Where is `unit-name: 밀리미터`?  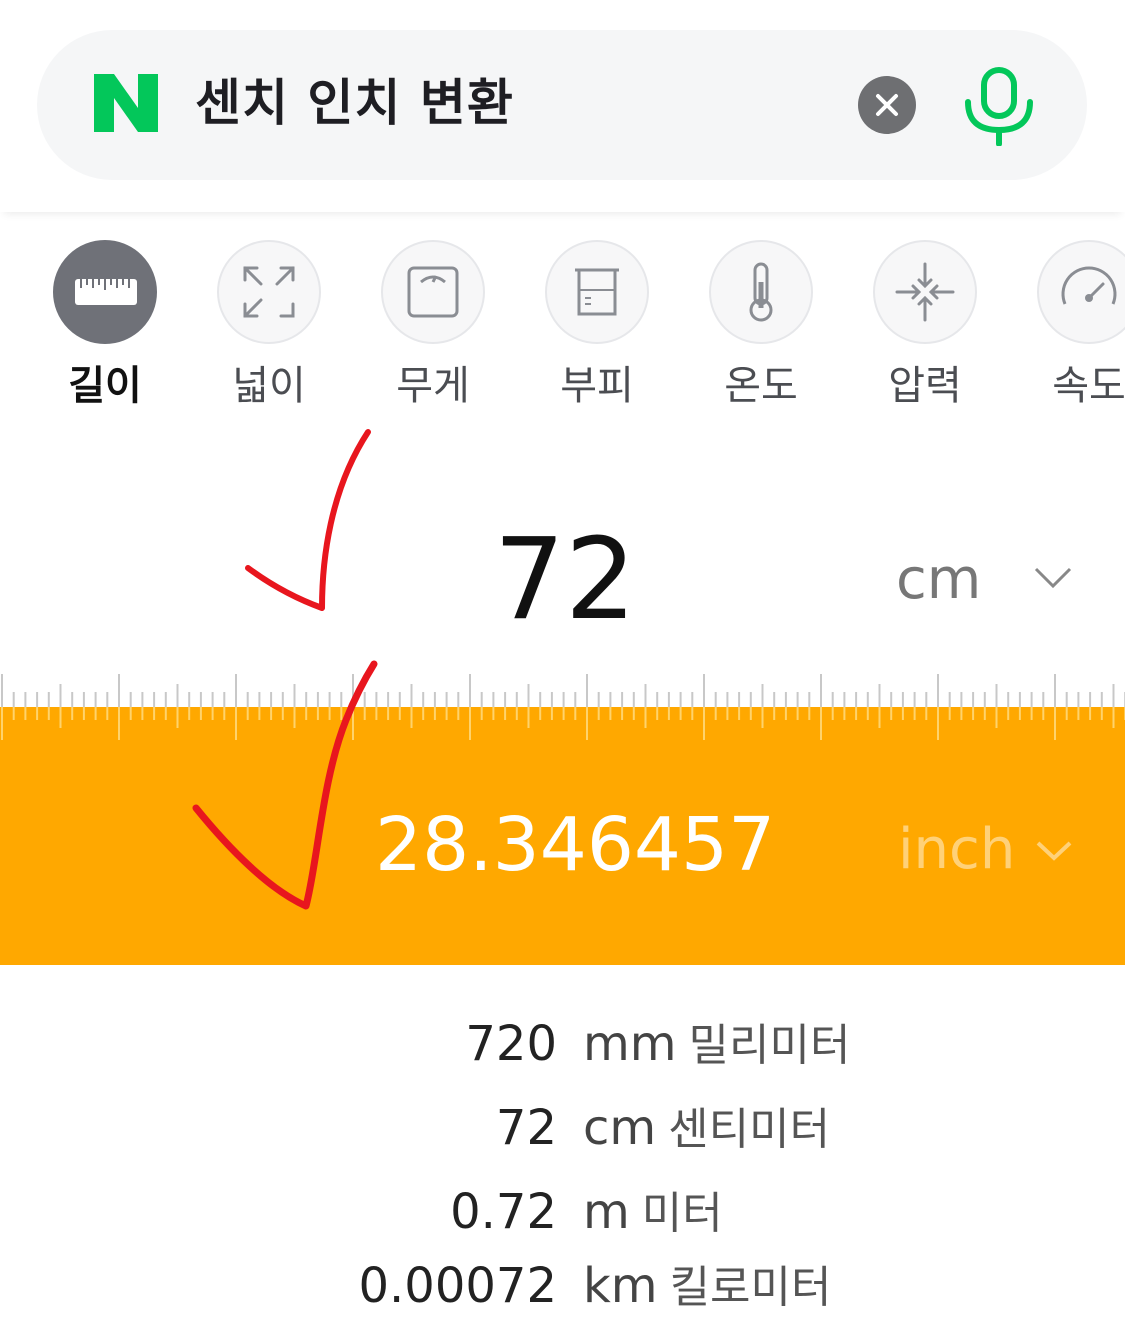
unit-name: 밀리미터 is located at coordinates (769, 1045).